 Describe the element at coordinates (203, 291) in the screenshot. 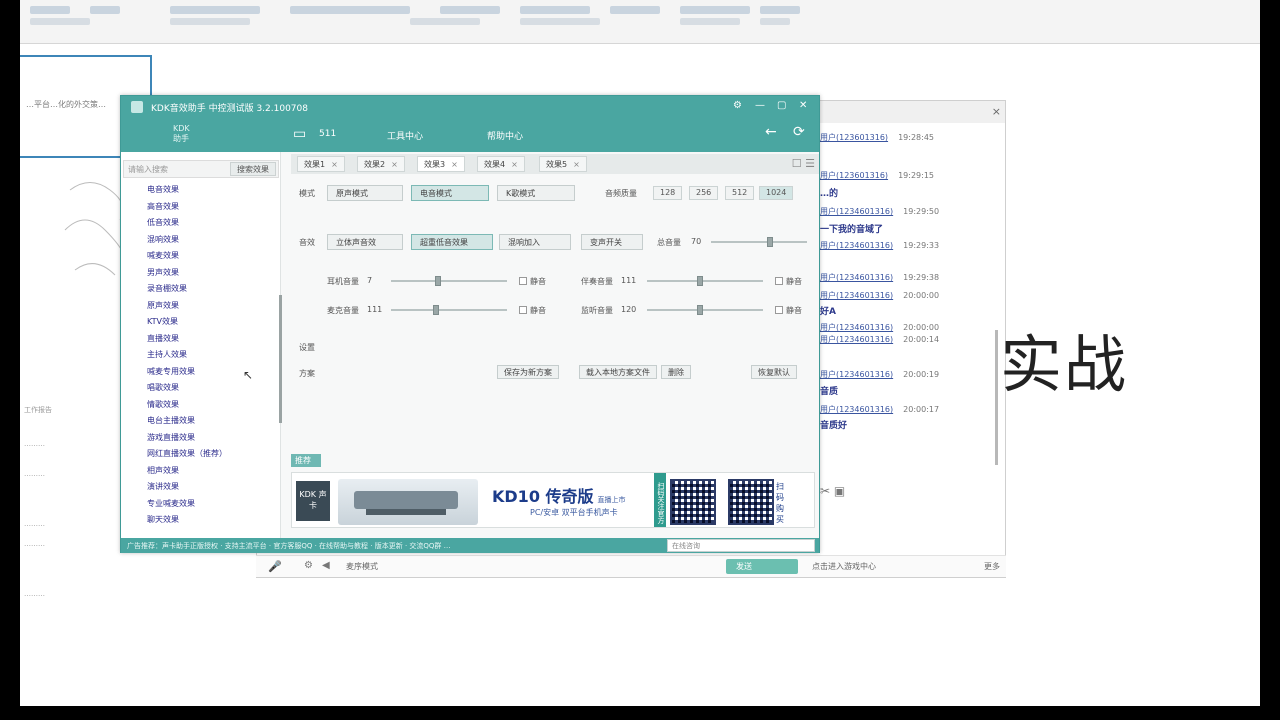

I see `effect-list-item: 录音棚效果` at that location.